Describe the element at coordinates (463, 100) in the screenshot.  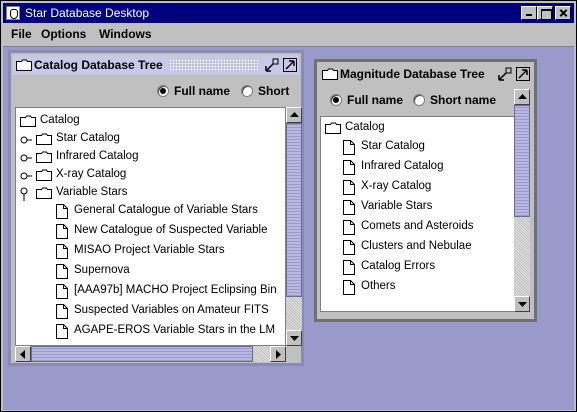
I see `radio-short-label: Short name` at that location.